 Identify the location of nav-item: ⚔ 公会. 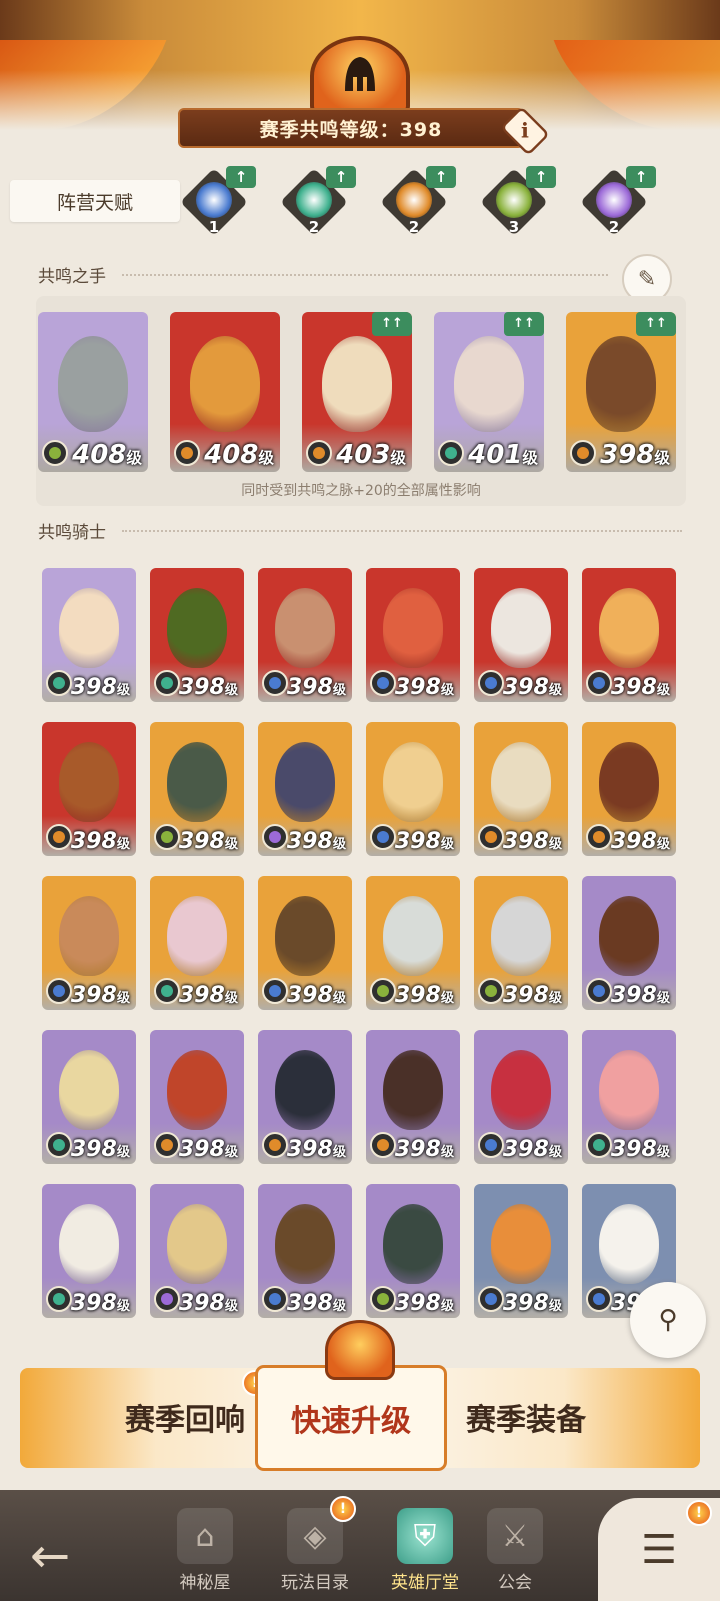
(515, 1545).